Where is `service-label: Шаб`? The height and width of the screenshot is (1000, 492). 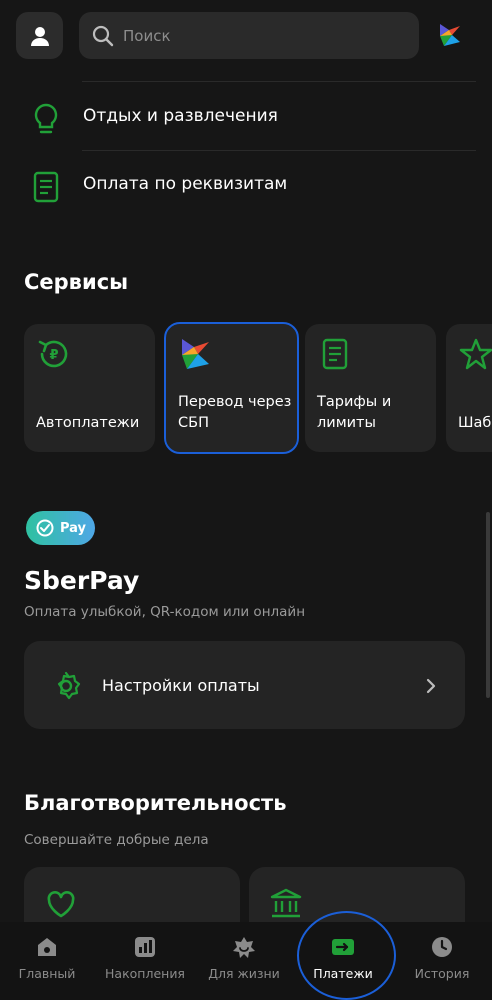
service-label: Шаб is located at coordinates (475, 423).